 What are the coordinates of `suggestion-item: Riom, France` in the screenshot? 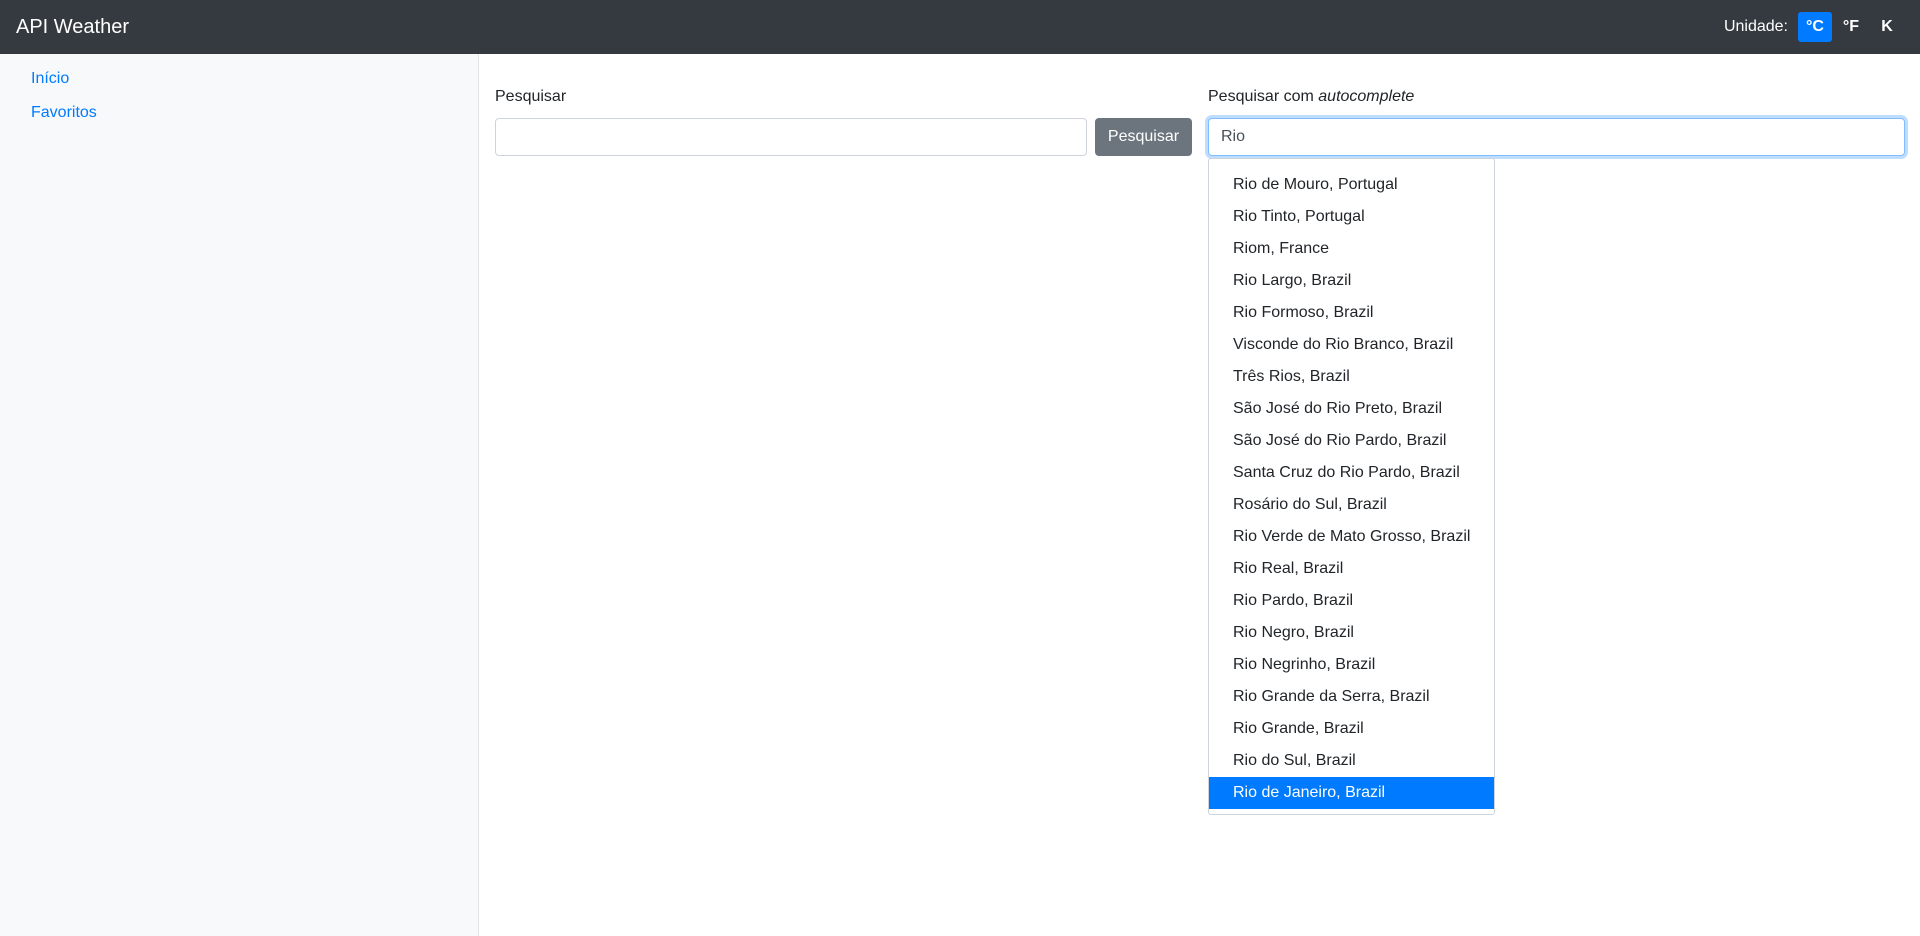 It's located at (1351, 249).